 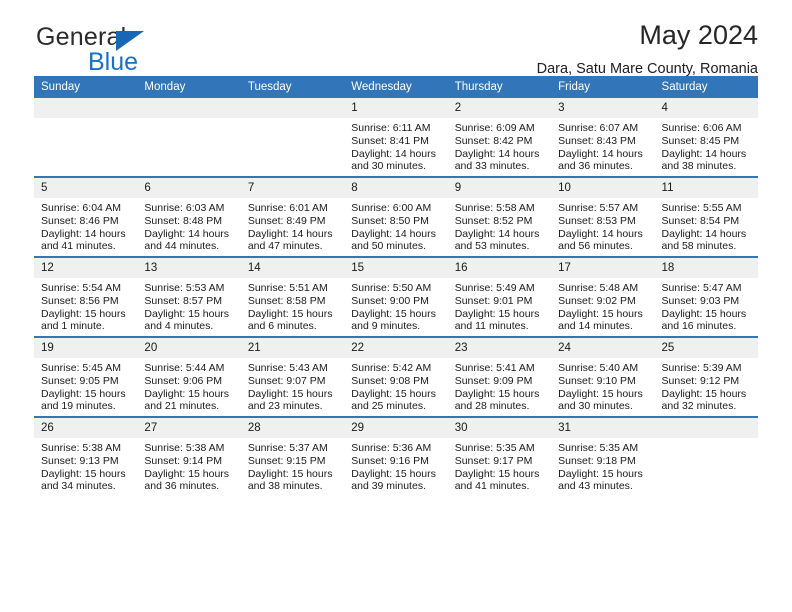 What do you see at coordinates (86, 188) in the screenshot?
I see `day-number: 5` at bounding box center [86, 188].